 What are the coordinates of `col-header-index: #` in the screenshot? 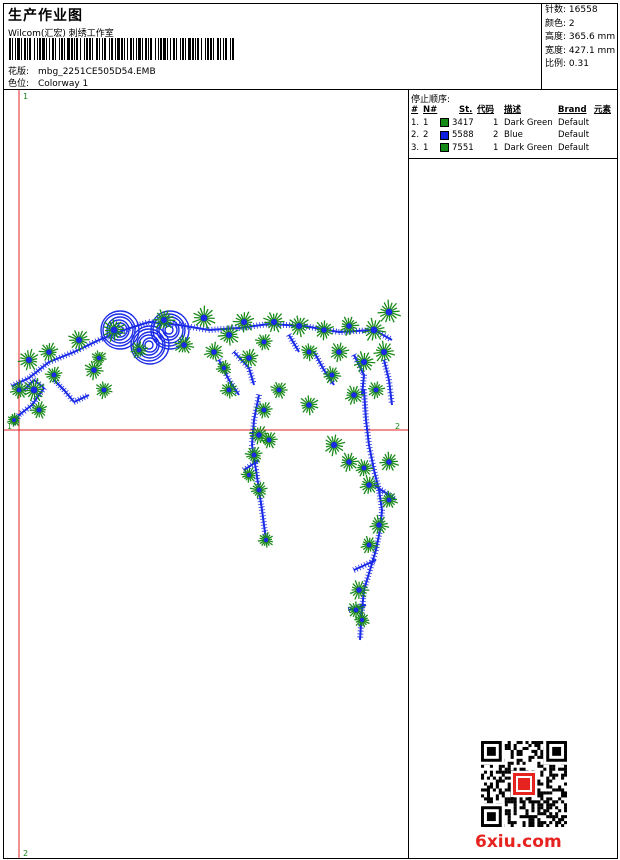 It's located at (415, 110).